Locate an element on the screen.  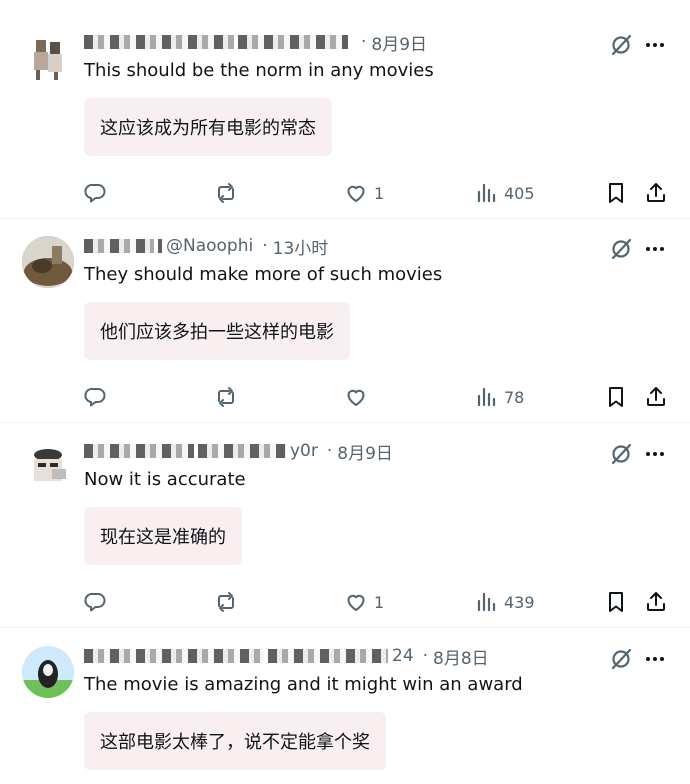
post-text: Now it is accurate is located at coordinates (165, 479).